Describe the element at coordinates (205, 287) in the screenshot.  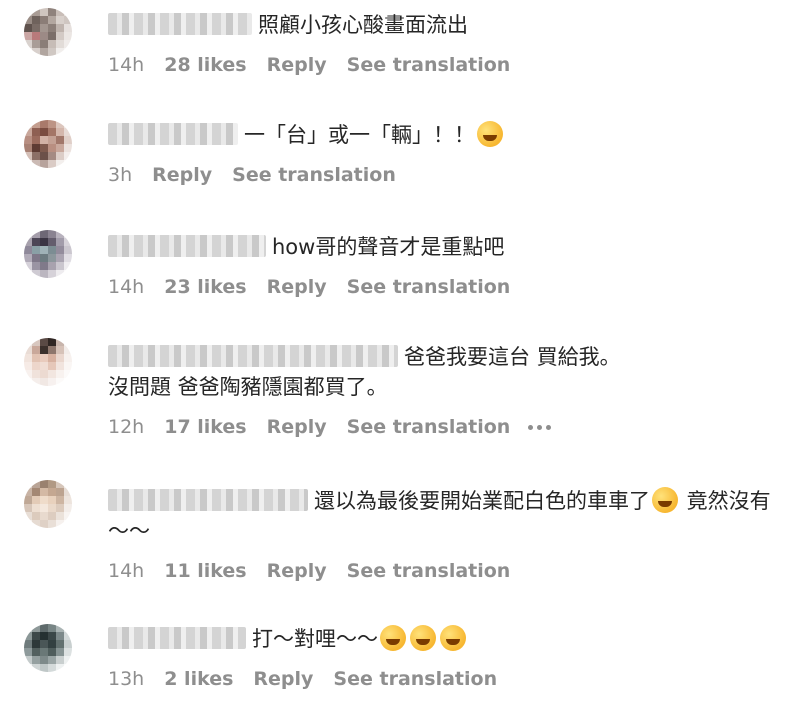
I see `likes-count: 23 likes` at that location.